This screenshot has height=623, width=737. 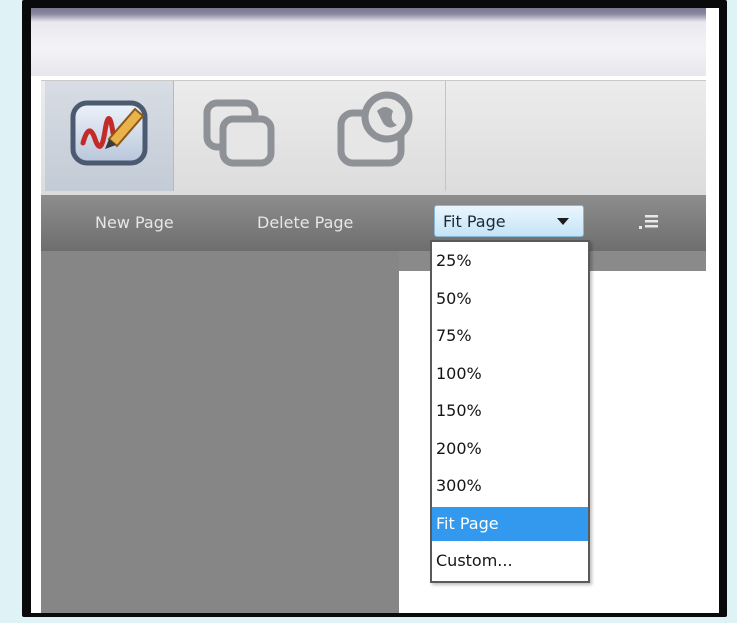 What do you see at coordinates (368, 42) in the screenshot?
I see `title-bar` at bounding box center [368, 42].